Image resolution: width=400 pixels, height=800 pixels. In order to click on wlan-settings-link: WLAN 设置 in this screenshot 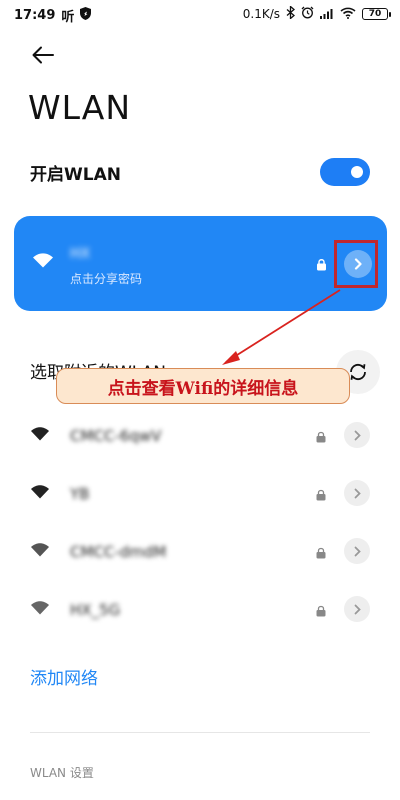, I will do `click(62, 772)`.